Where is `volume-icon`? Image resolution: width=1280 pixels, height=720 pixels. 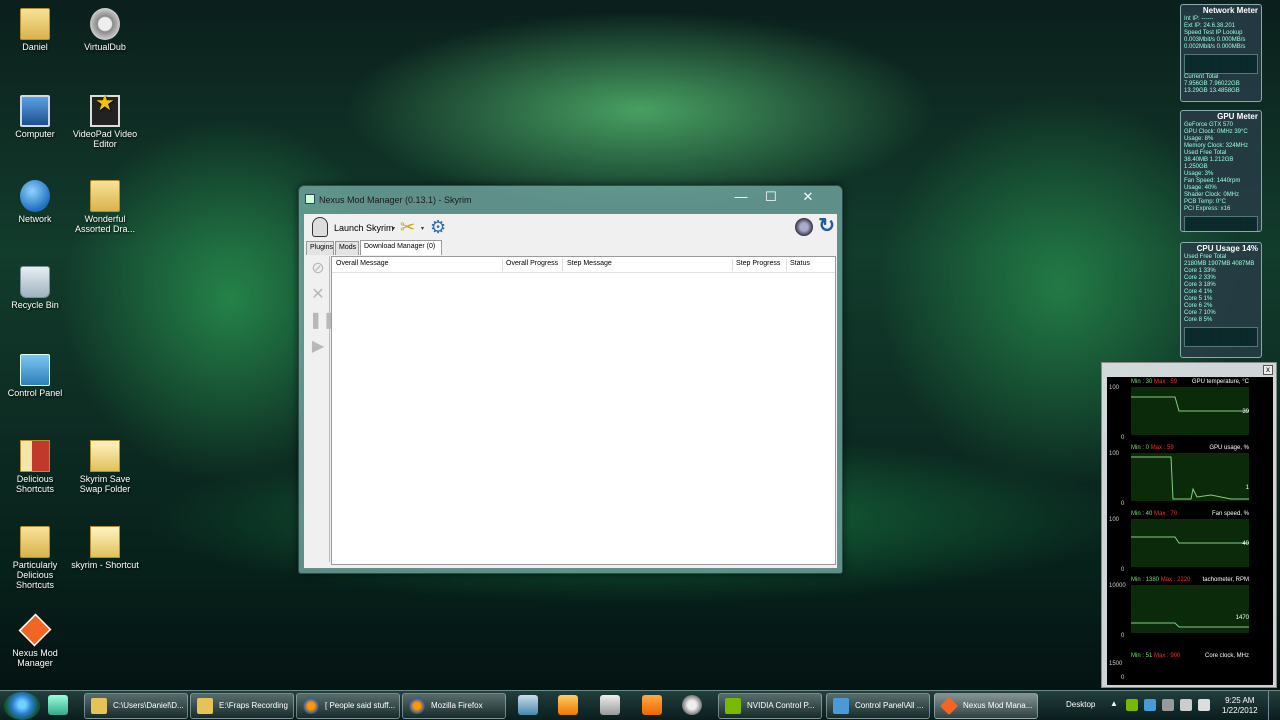
volume-icon is located at coordinates (1204, 705).